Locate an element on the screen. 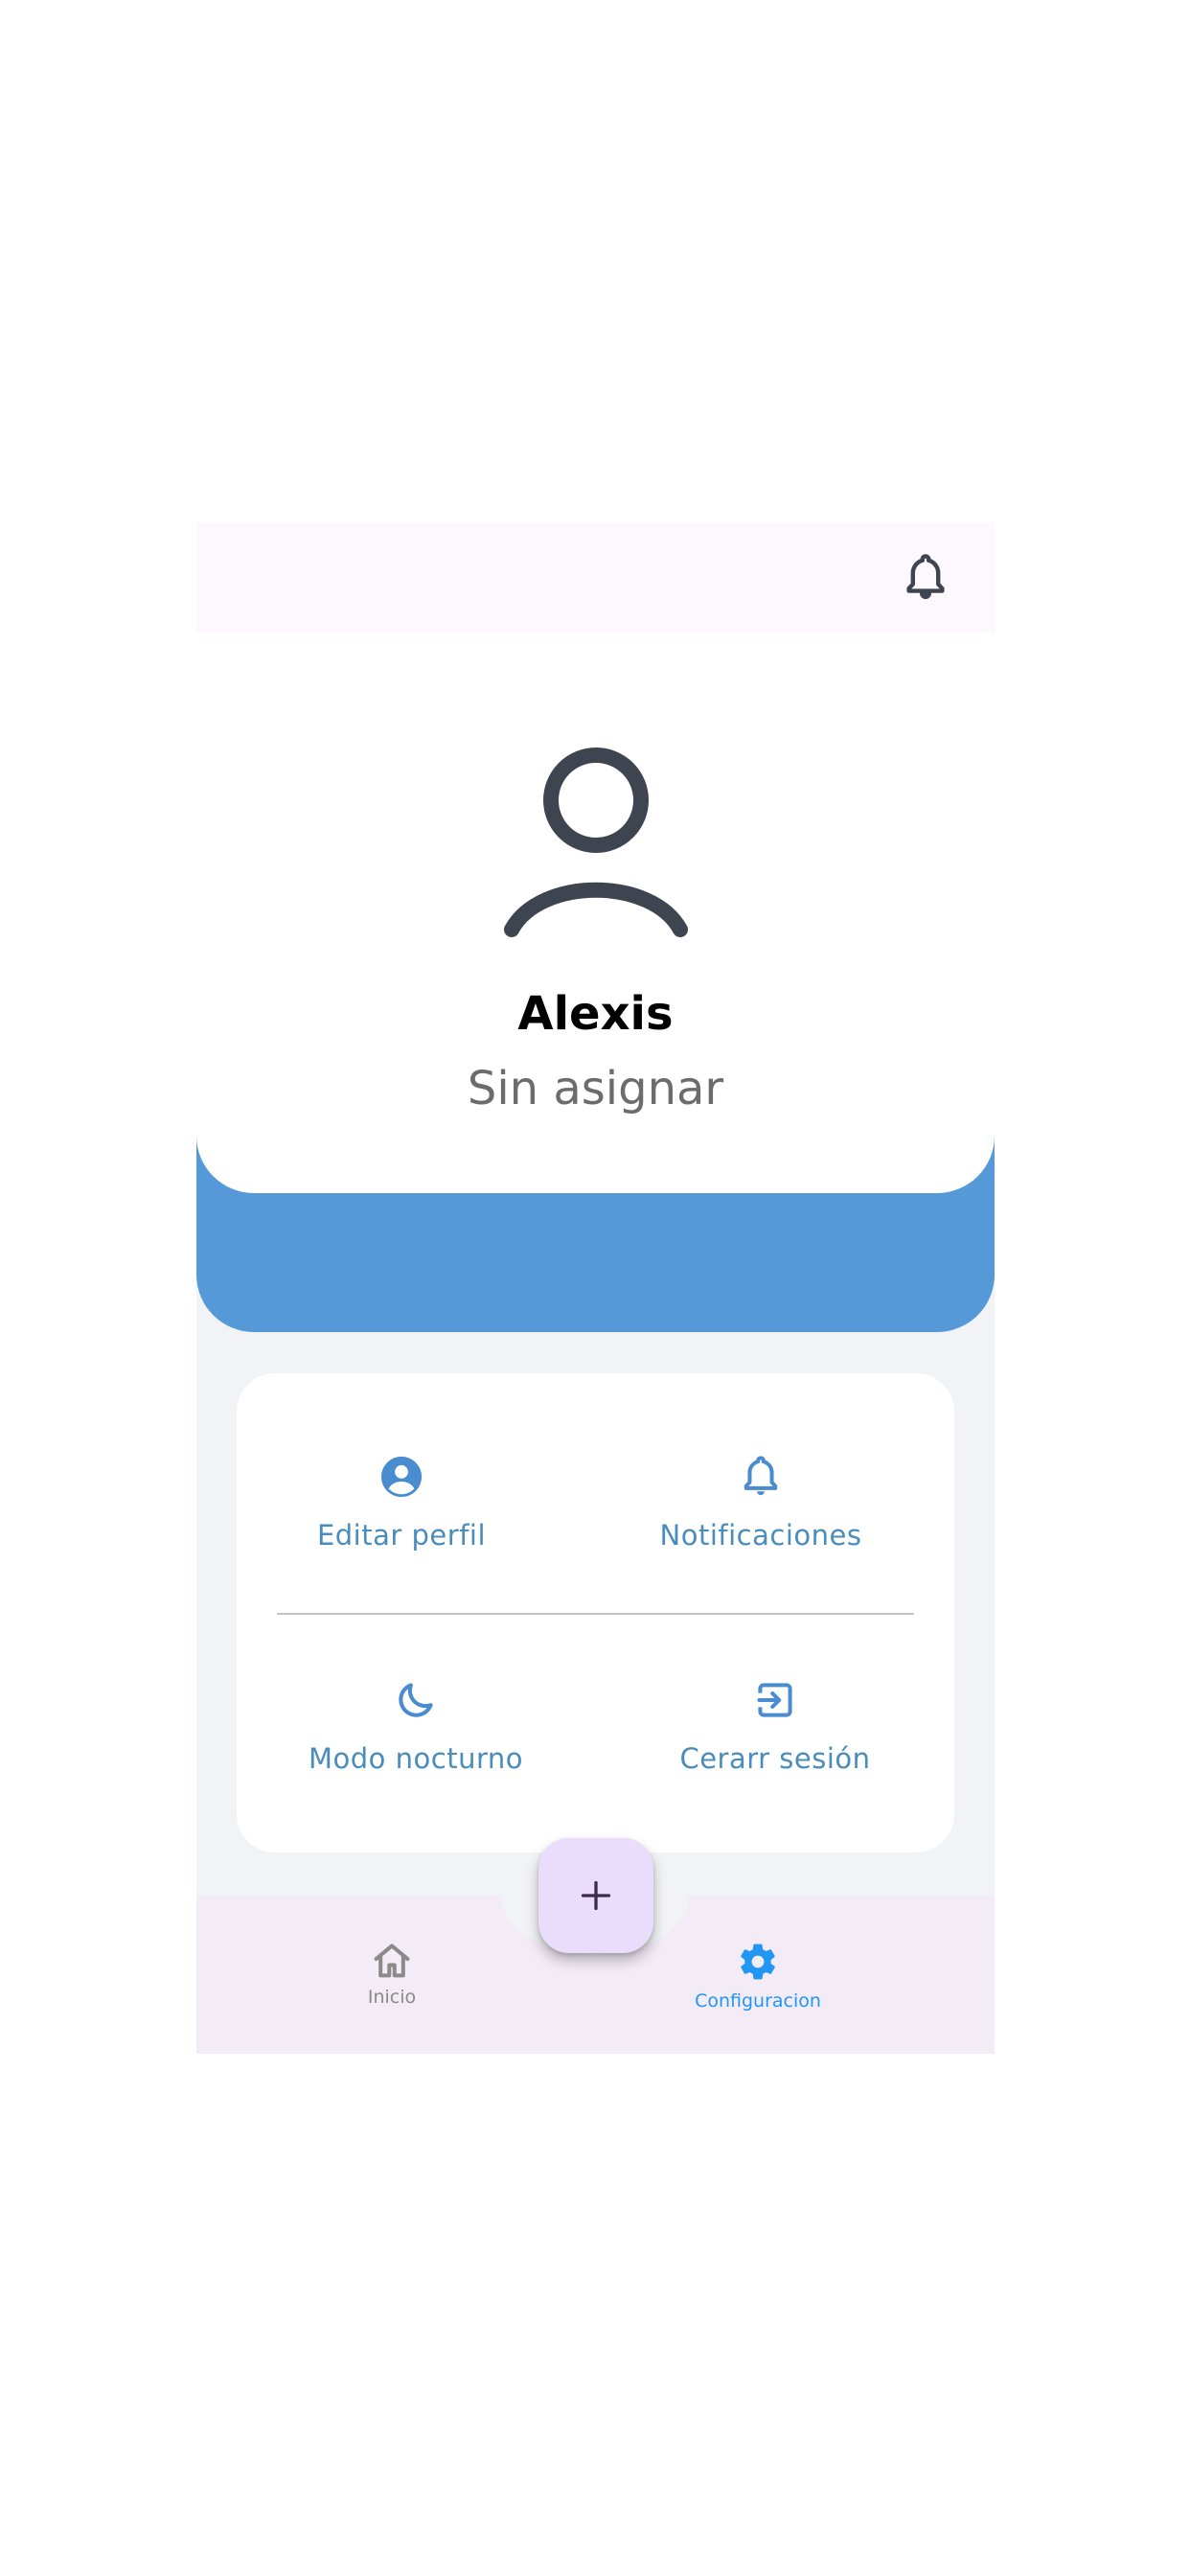  nav-item-inicio: Inicio is located at coordinates (392, 1974).